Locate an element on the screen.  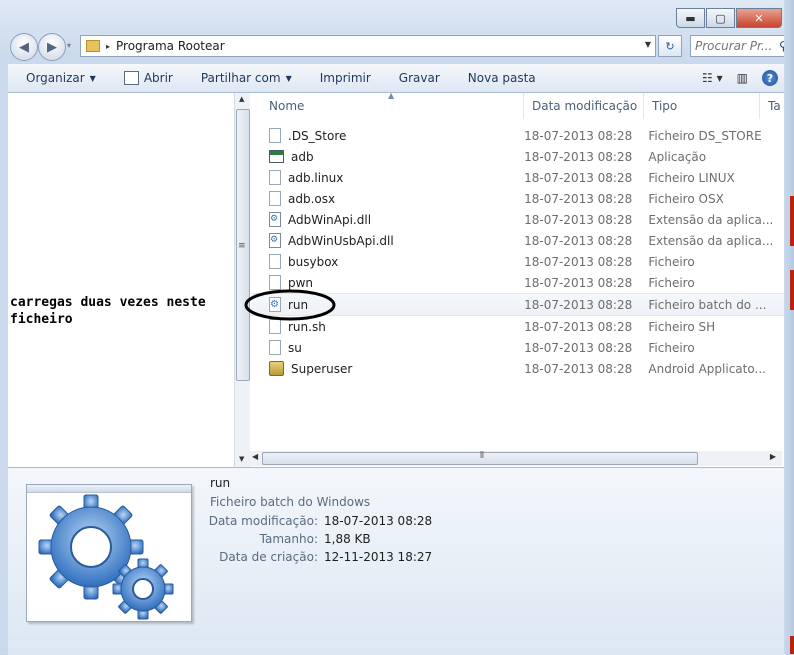
minimize-button: ▬ is located at coordinates (690, 18).